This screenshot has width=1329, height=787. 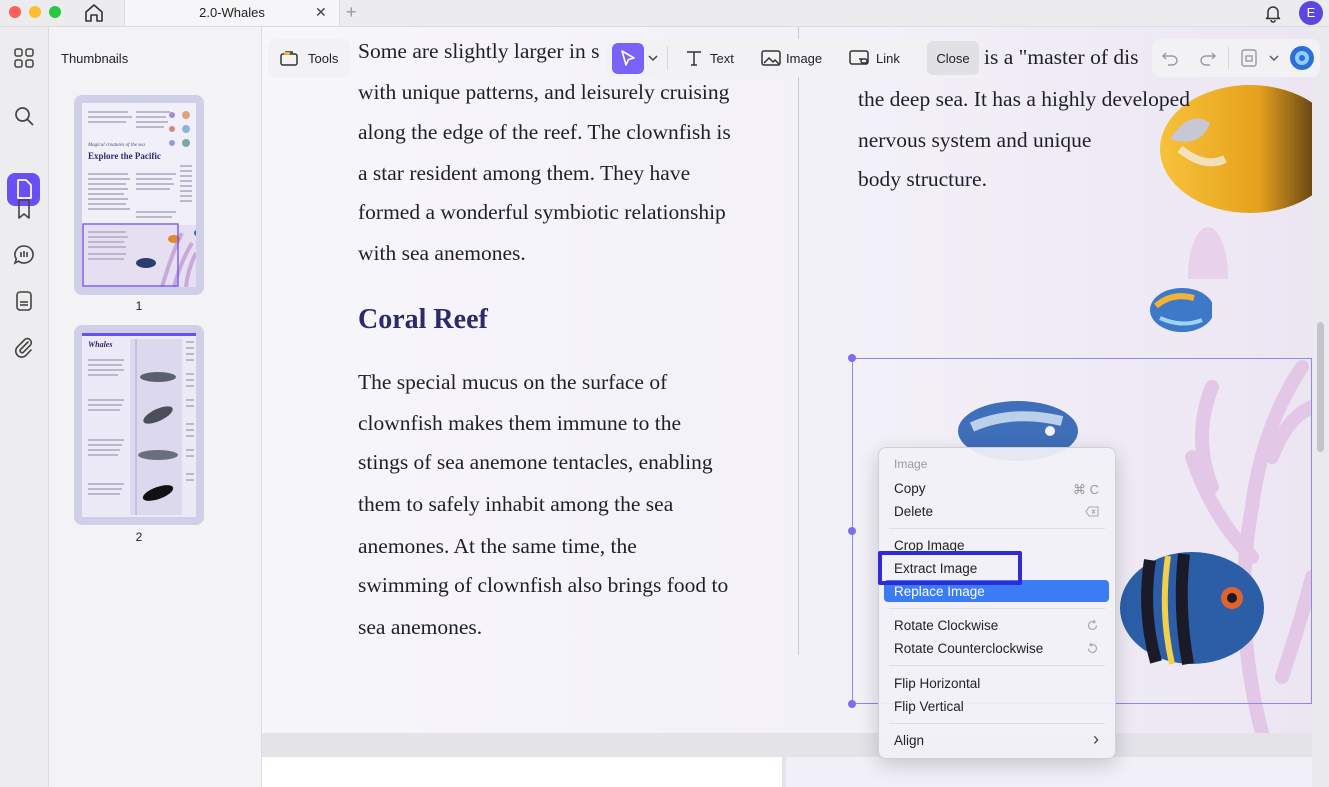 I want to click on image-tool-label: Image, so click(x=804, y=58).